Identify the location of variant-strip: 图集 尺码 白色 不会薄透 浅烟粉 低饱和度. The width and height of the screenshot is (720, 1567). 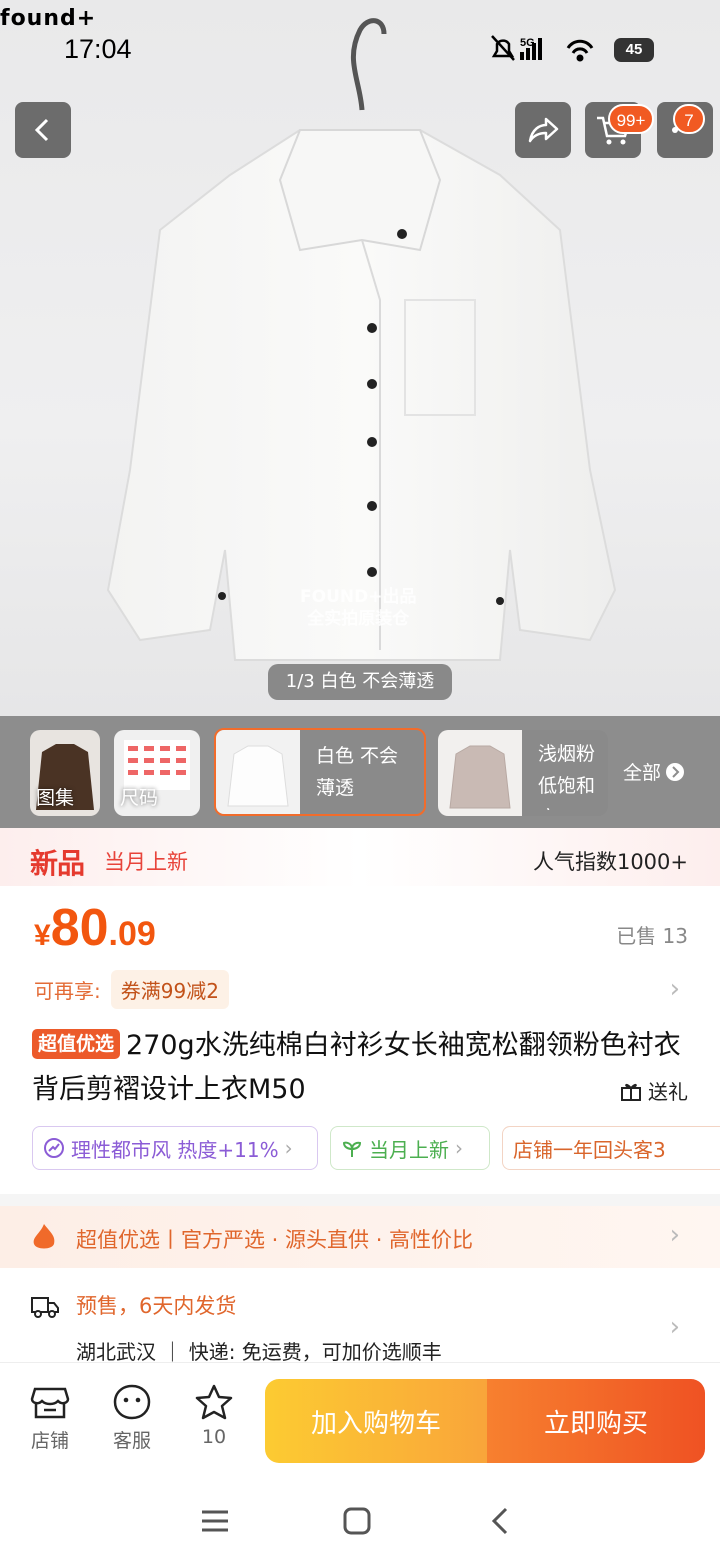
(360, 772).